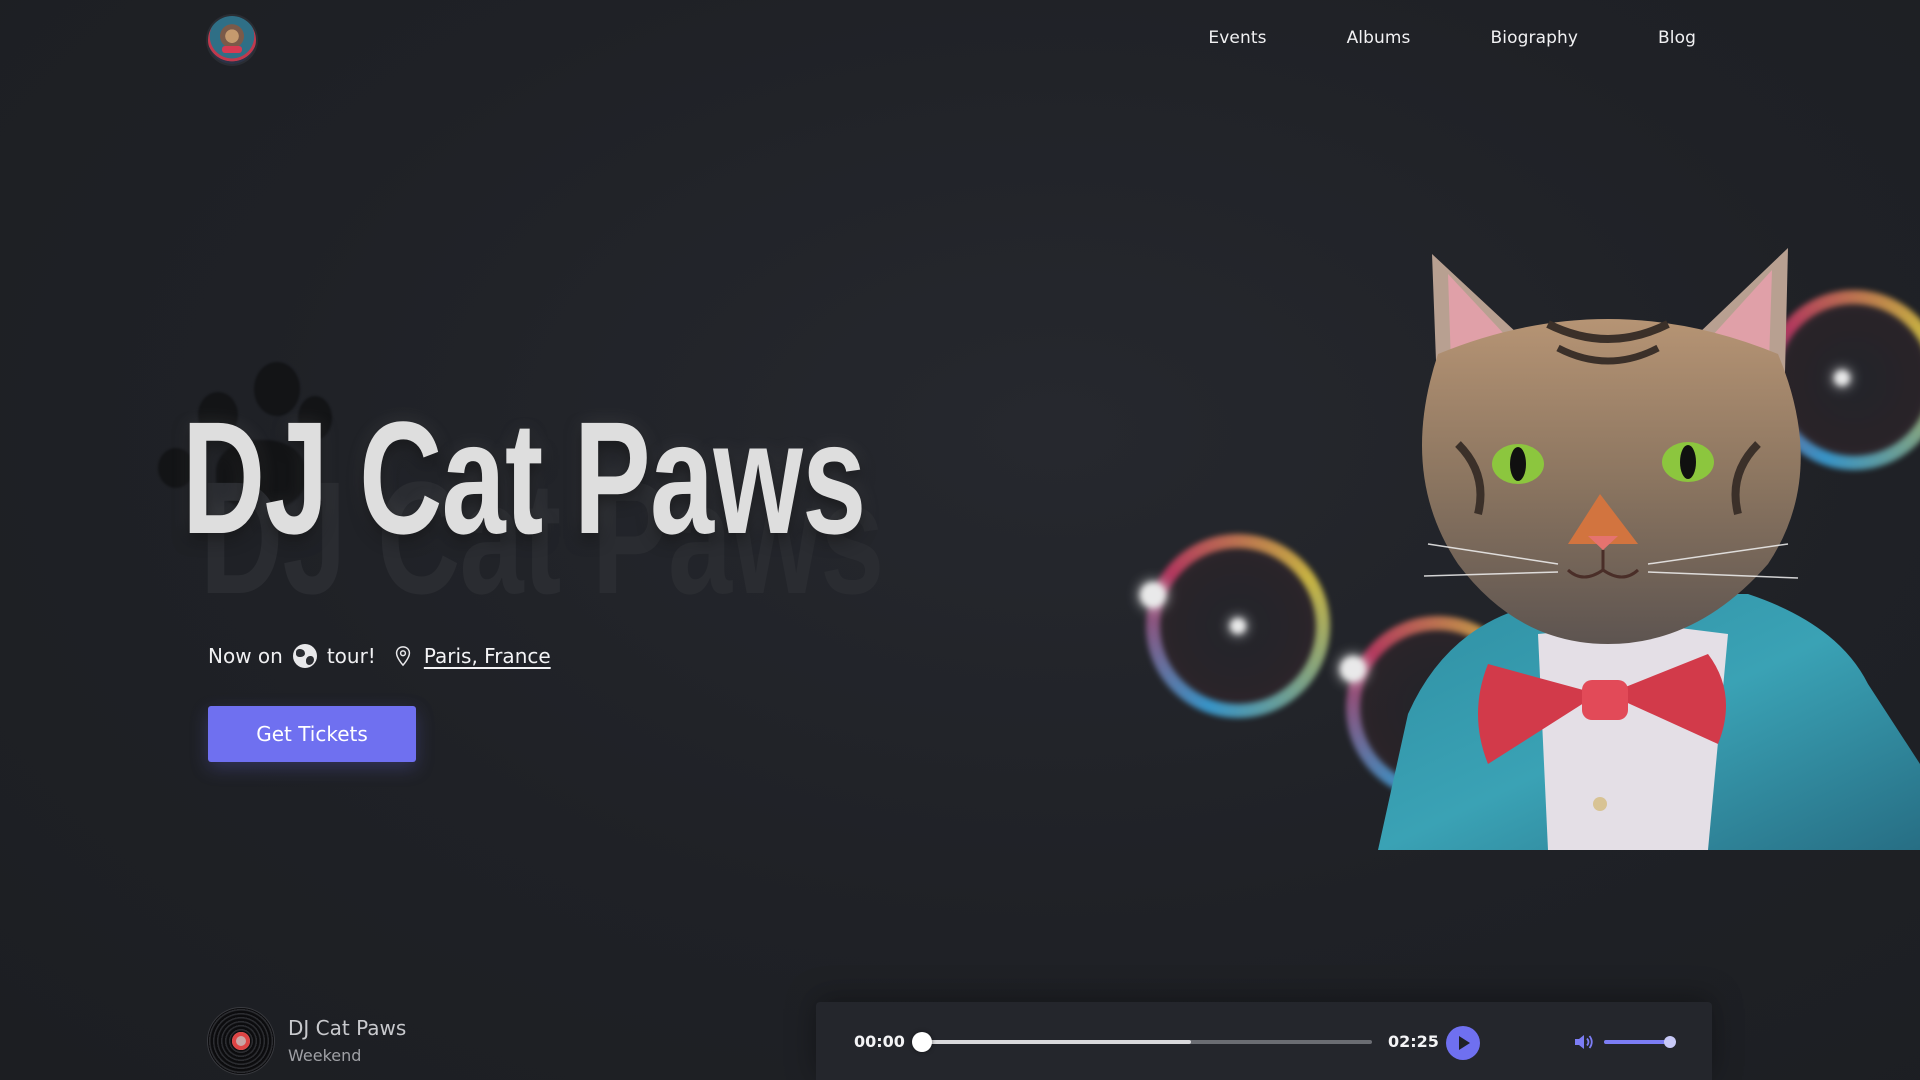 This screenshot has width=1920, height=1080. I want to click on tour-suffix: tour!, so click(351, 656).